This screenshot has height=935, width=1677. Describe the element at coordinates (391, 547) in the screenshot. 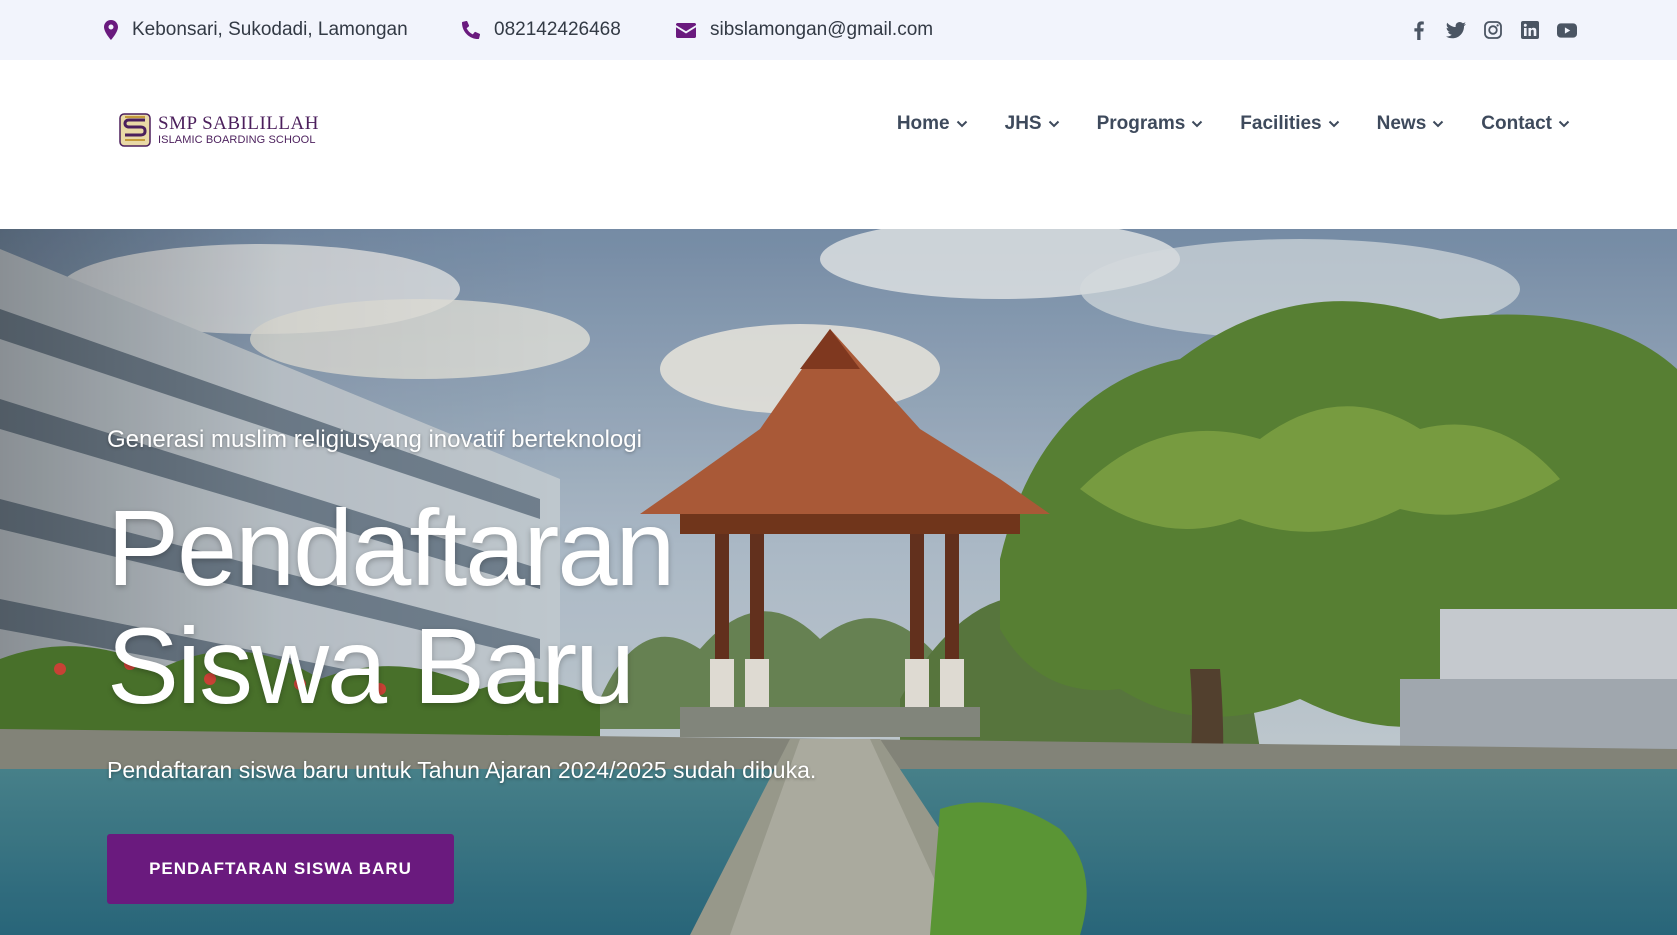

I see `hero-title-line-1: Pendaftaran` at that location.